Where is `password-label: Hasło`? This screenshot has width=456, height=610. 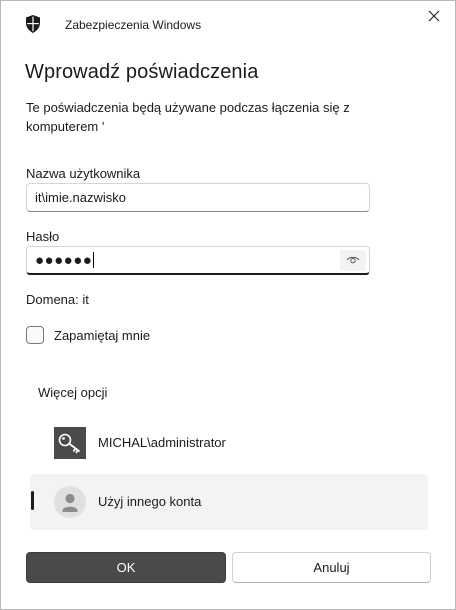 password-label: Hasło is located at coordinates (43, 236).